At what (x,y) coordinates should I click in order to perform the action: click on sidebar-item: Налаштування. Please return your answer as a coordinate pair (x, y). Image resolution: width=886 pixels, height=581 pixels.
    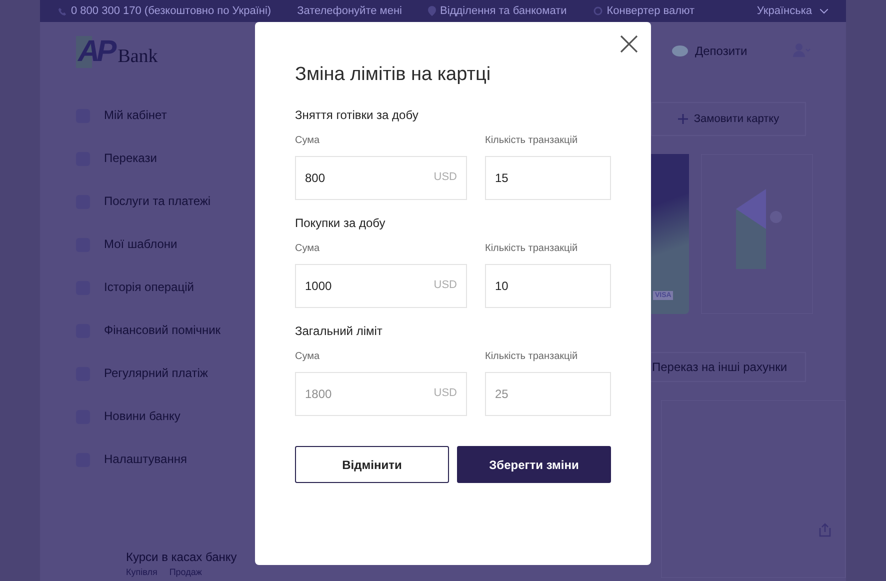
    Looking at the image, I should click on (164, 459).